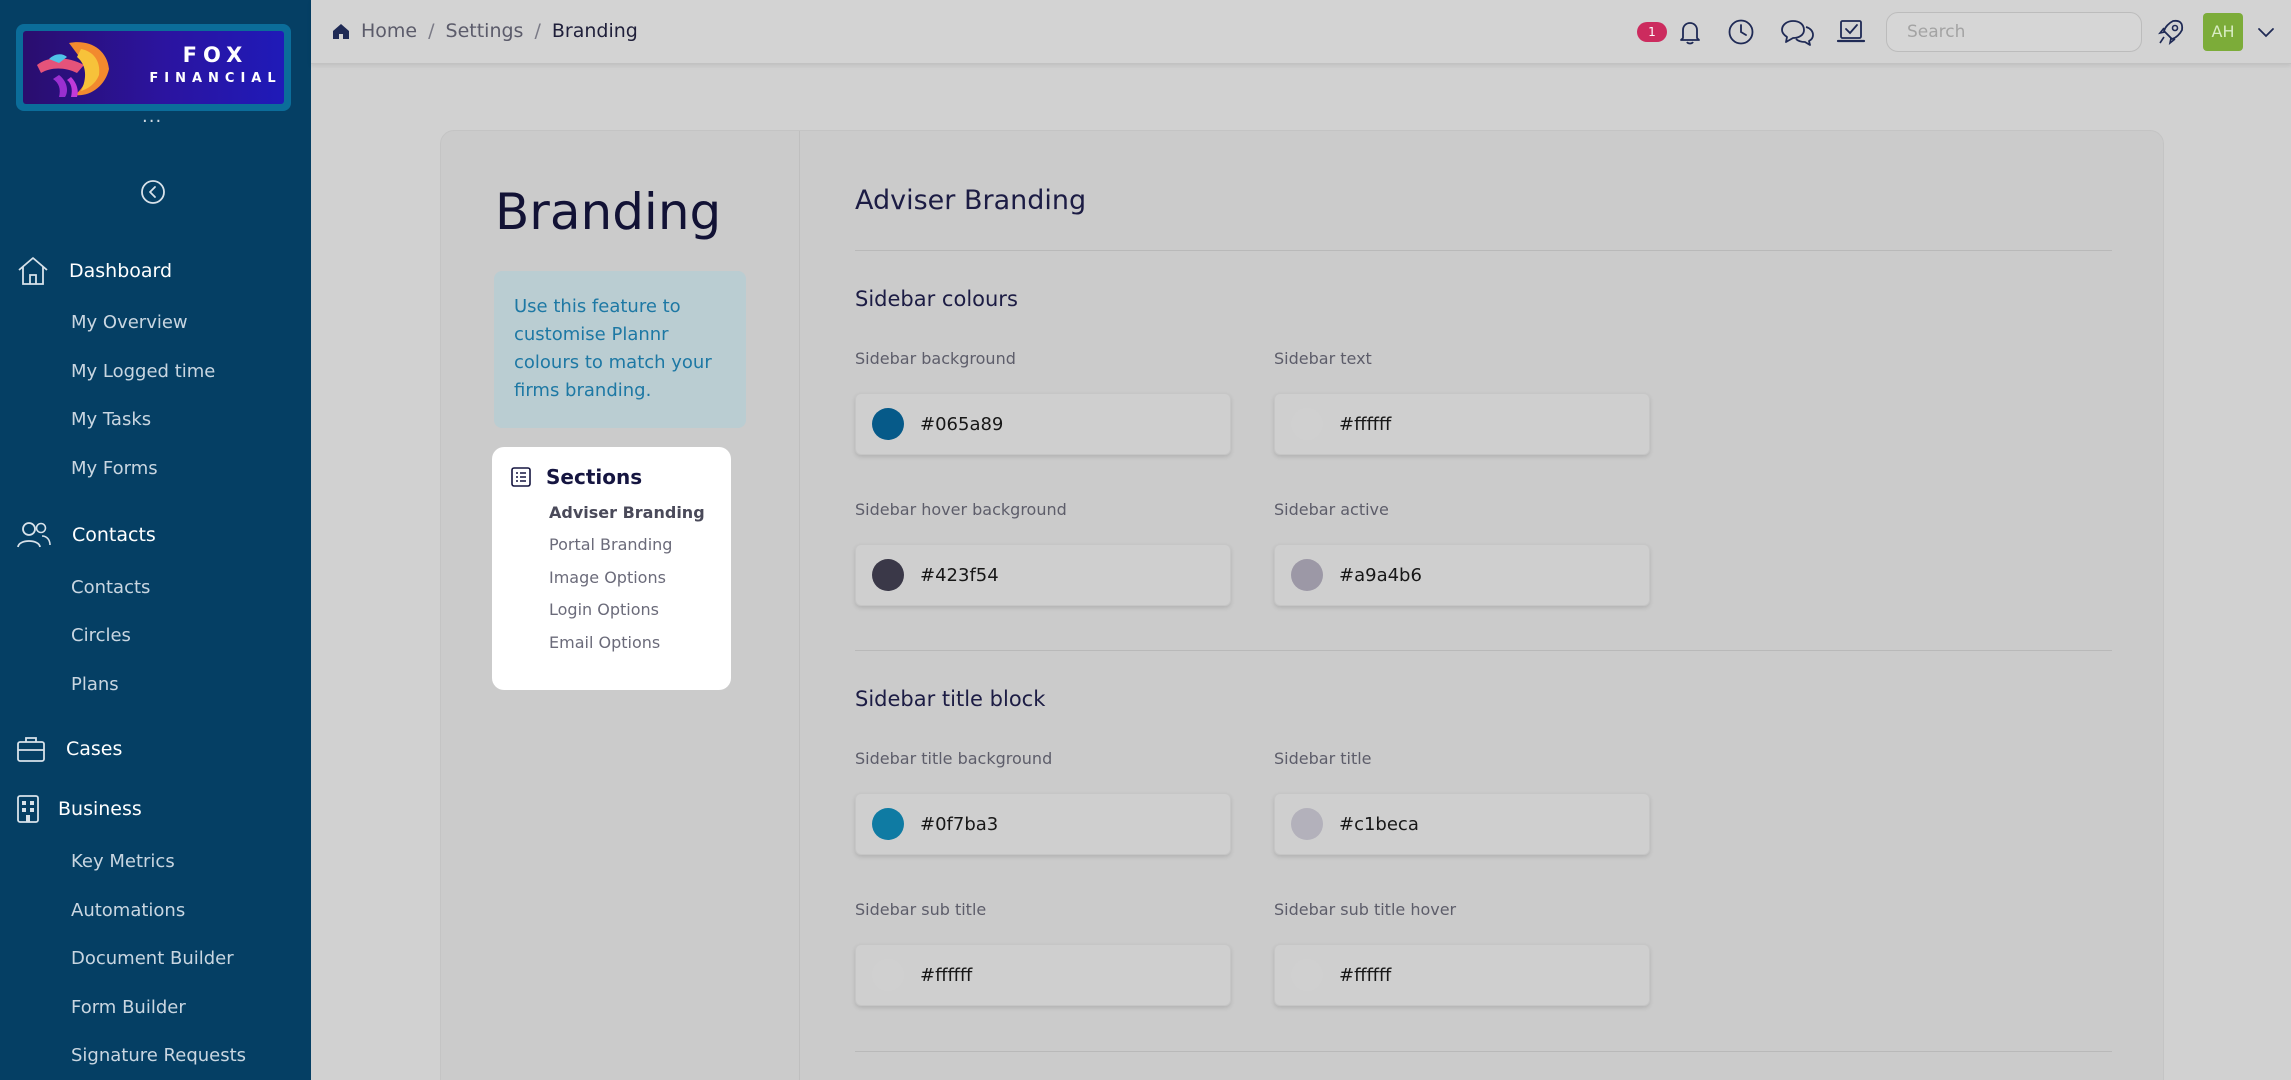 Image resolution: width=2291 pixels, height=1080 pixels. What do you see at coordinates (610, 544) in the screenshot?
I see `section-link-portal-branding: Portal Branding` at bounding box center [610, 544].